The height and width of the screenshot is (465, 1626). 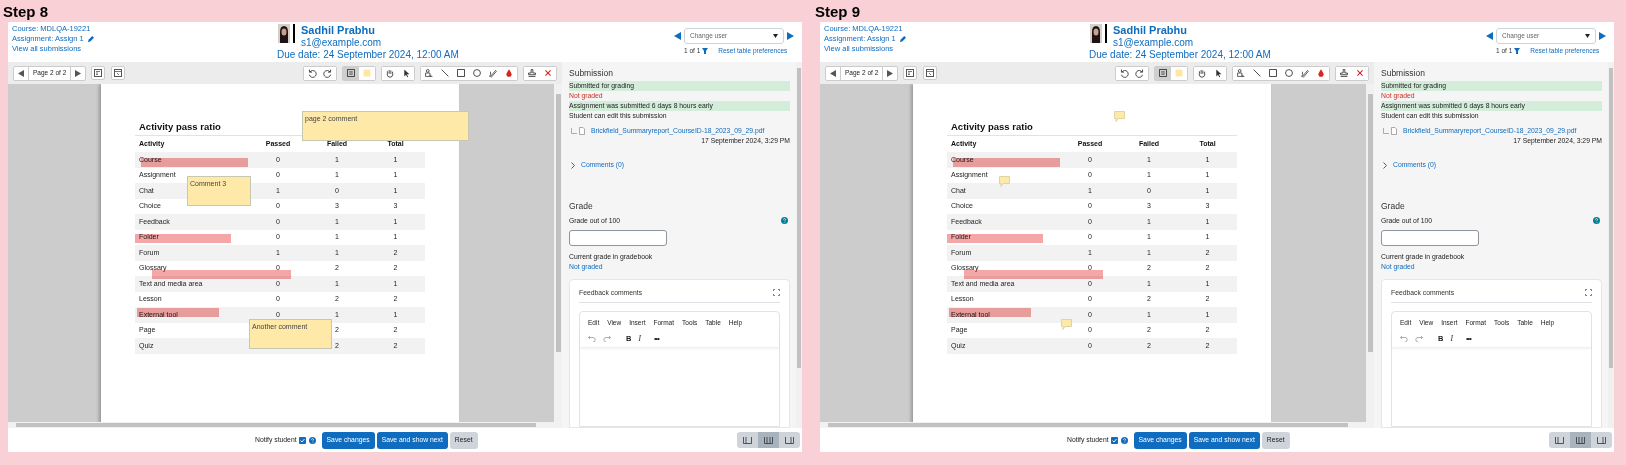 I want to click on tree-connector-icon, so click(x=574, y=131).